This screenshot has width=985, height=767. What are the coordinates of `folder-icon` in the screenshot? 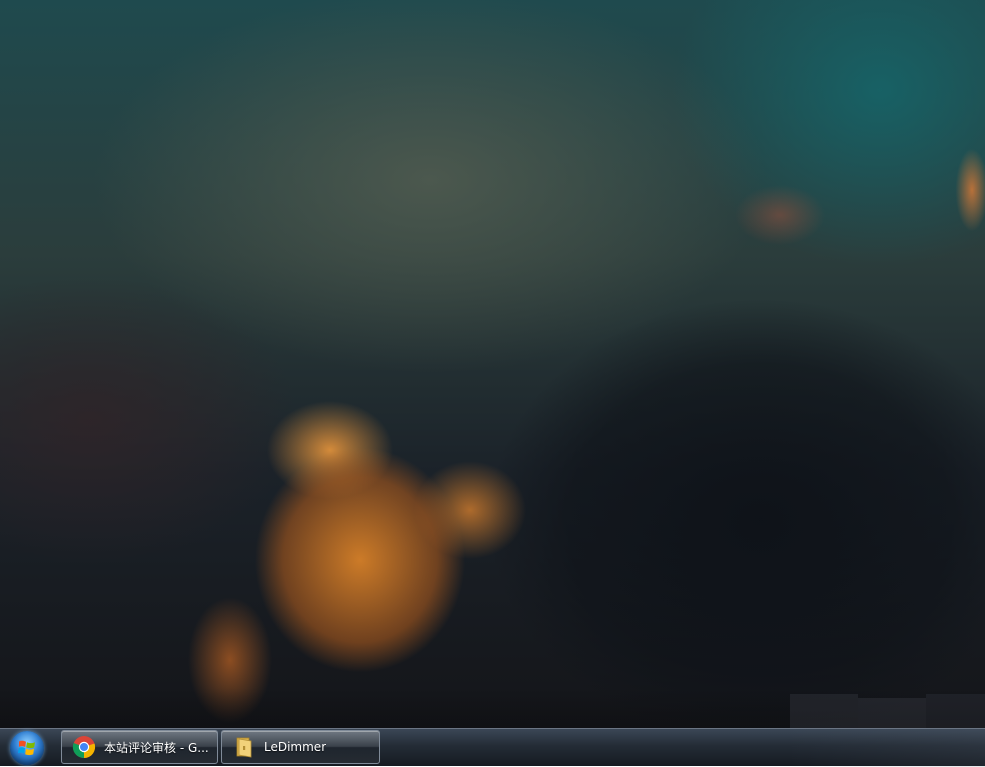 It's located at (244, 747).